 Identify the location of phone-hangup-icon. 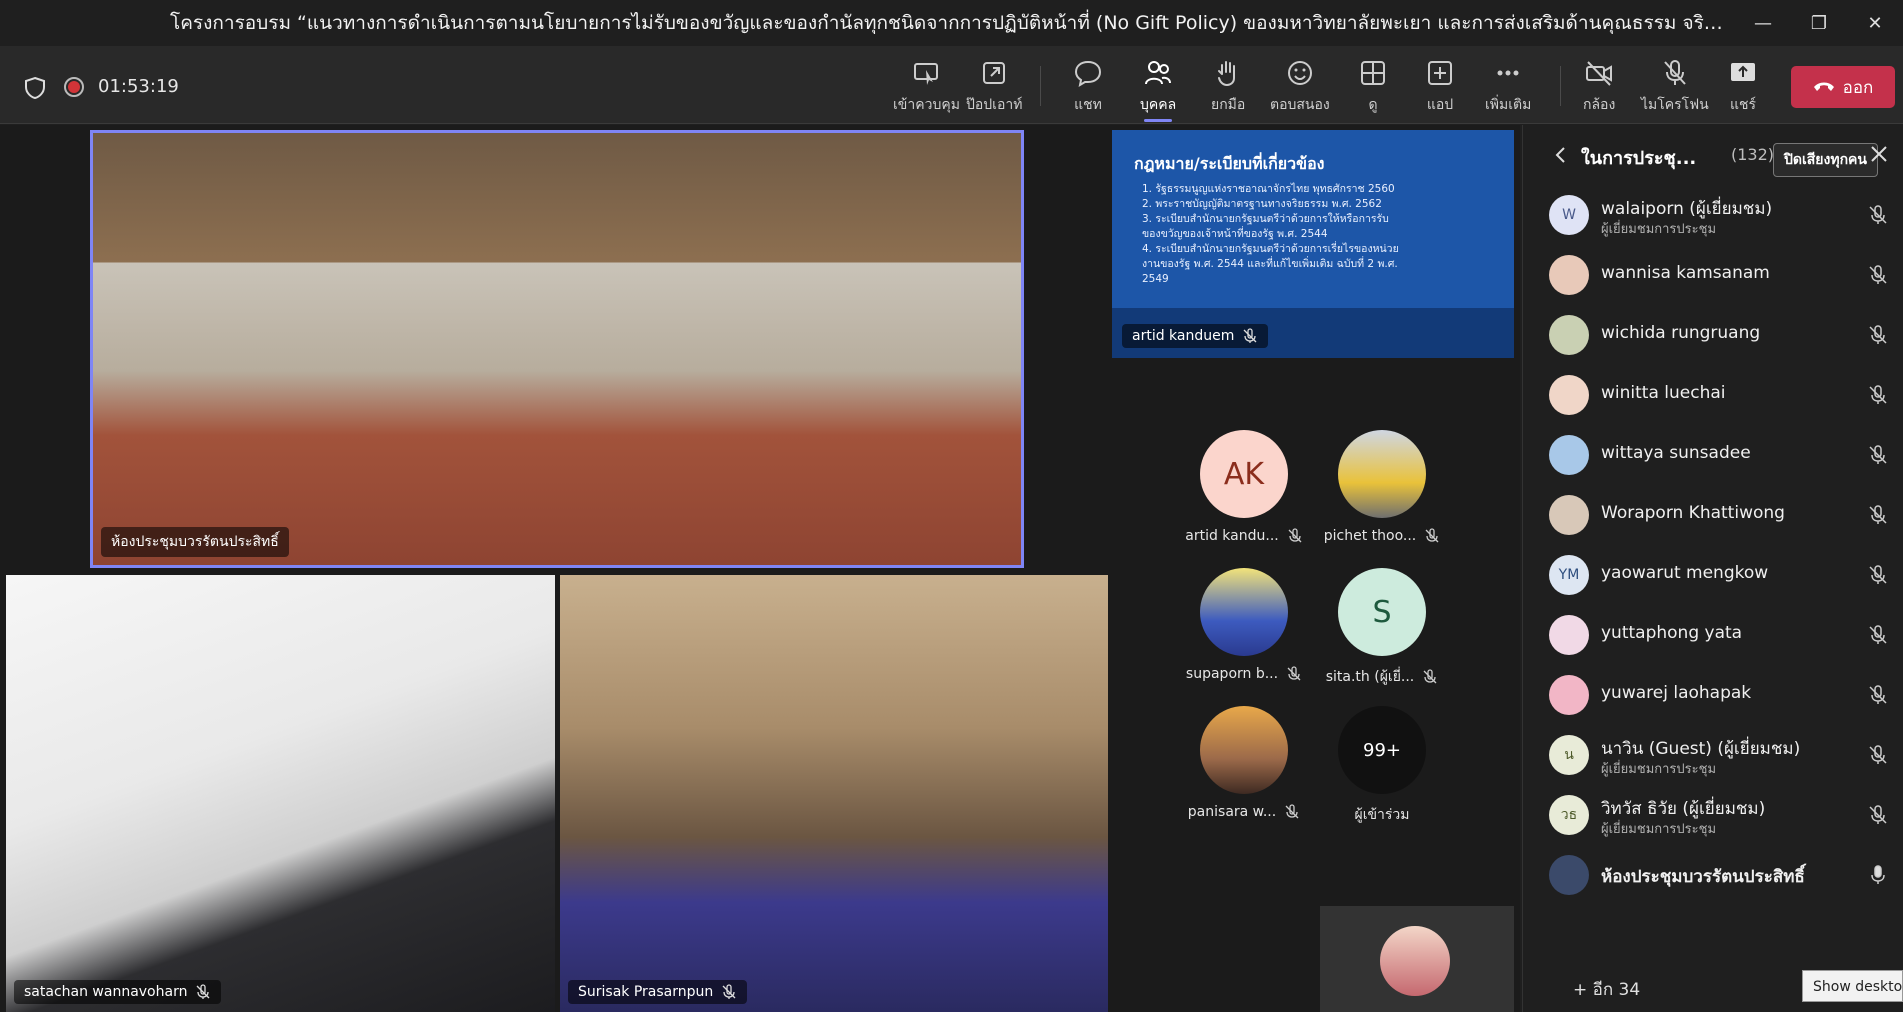
(1823, 86).